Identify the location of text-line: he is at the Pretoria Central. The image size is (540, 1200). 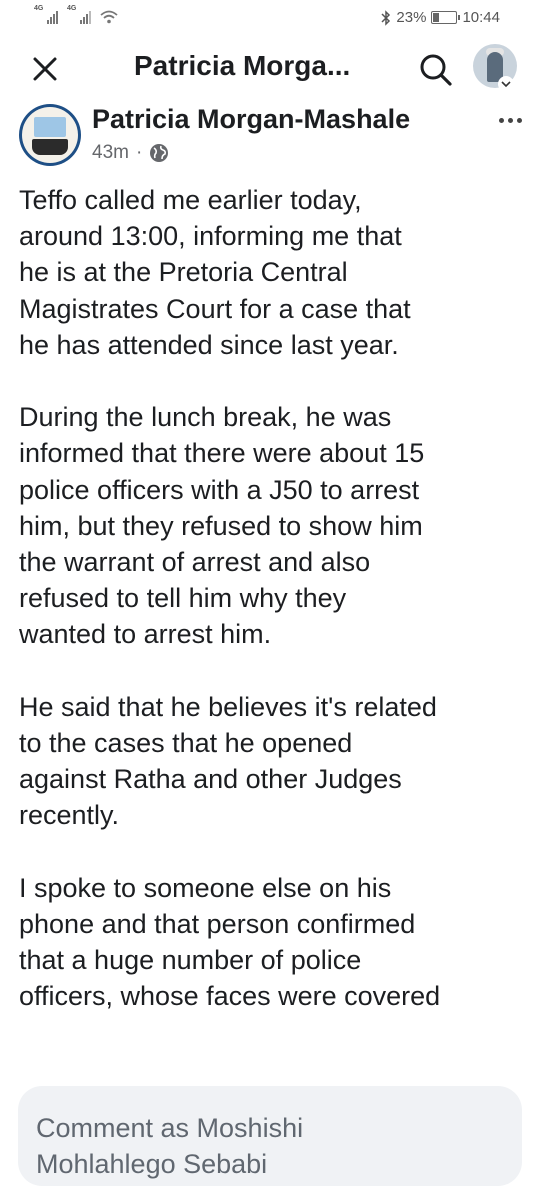
(183, 272).